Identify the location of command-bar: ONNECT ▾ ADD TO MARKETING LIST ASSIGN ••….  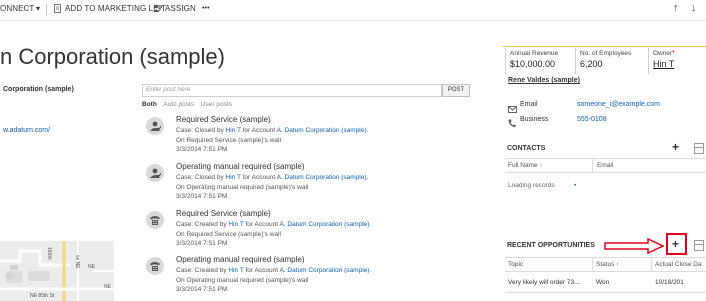
(353, 10).